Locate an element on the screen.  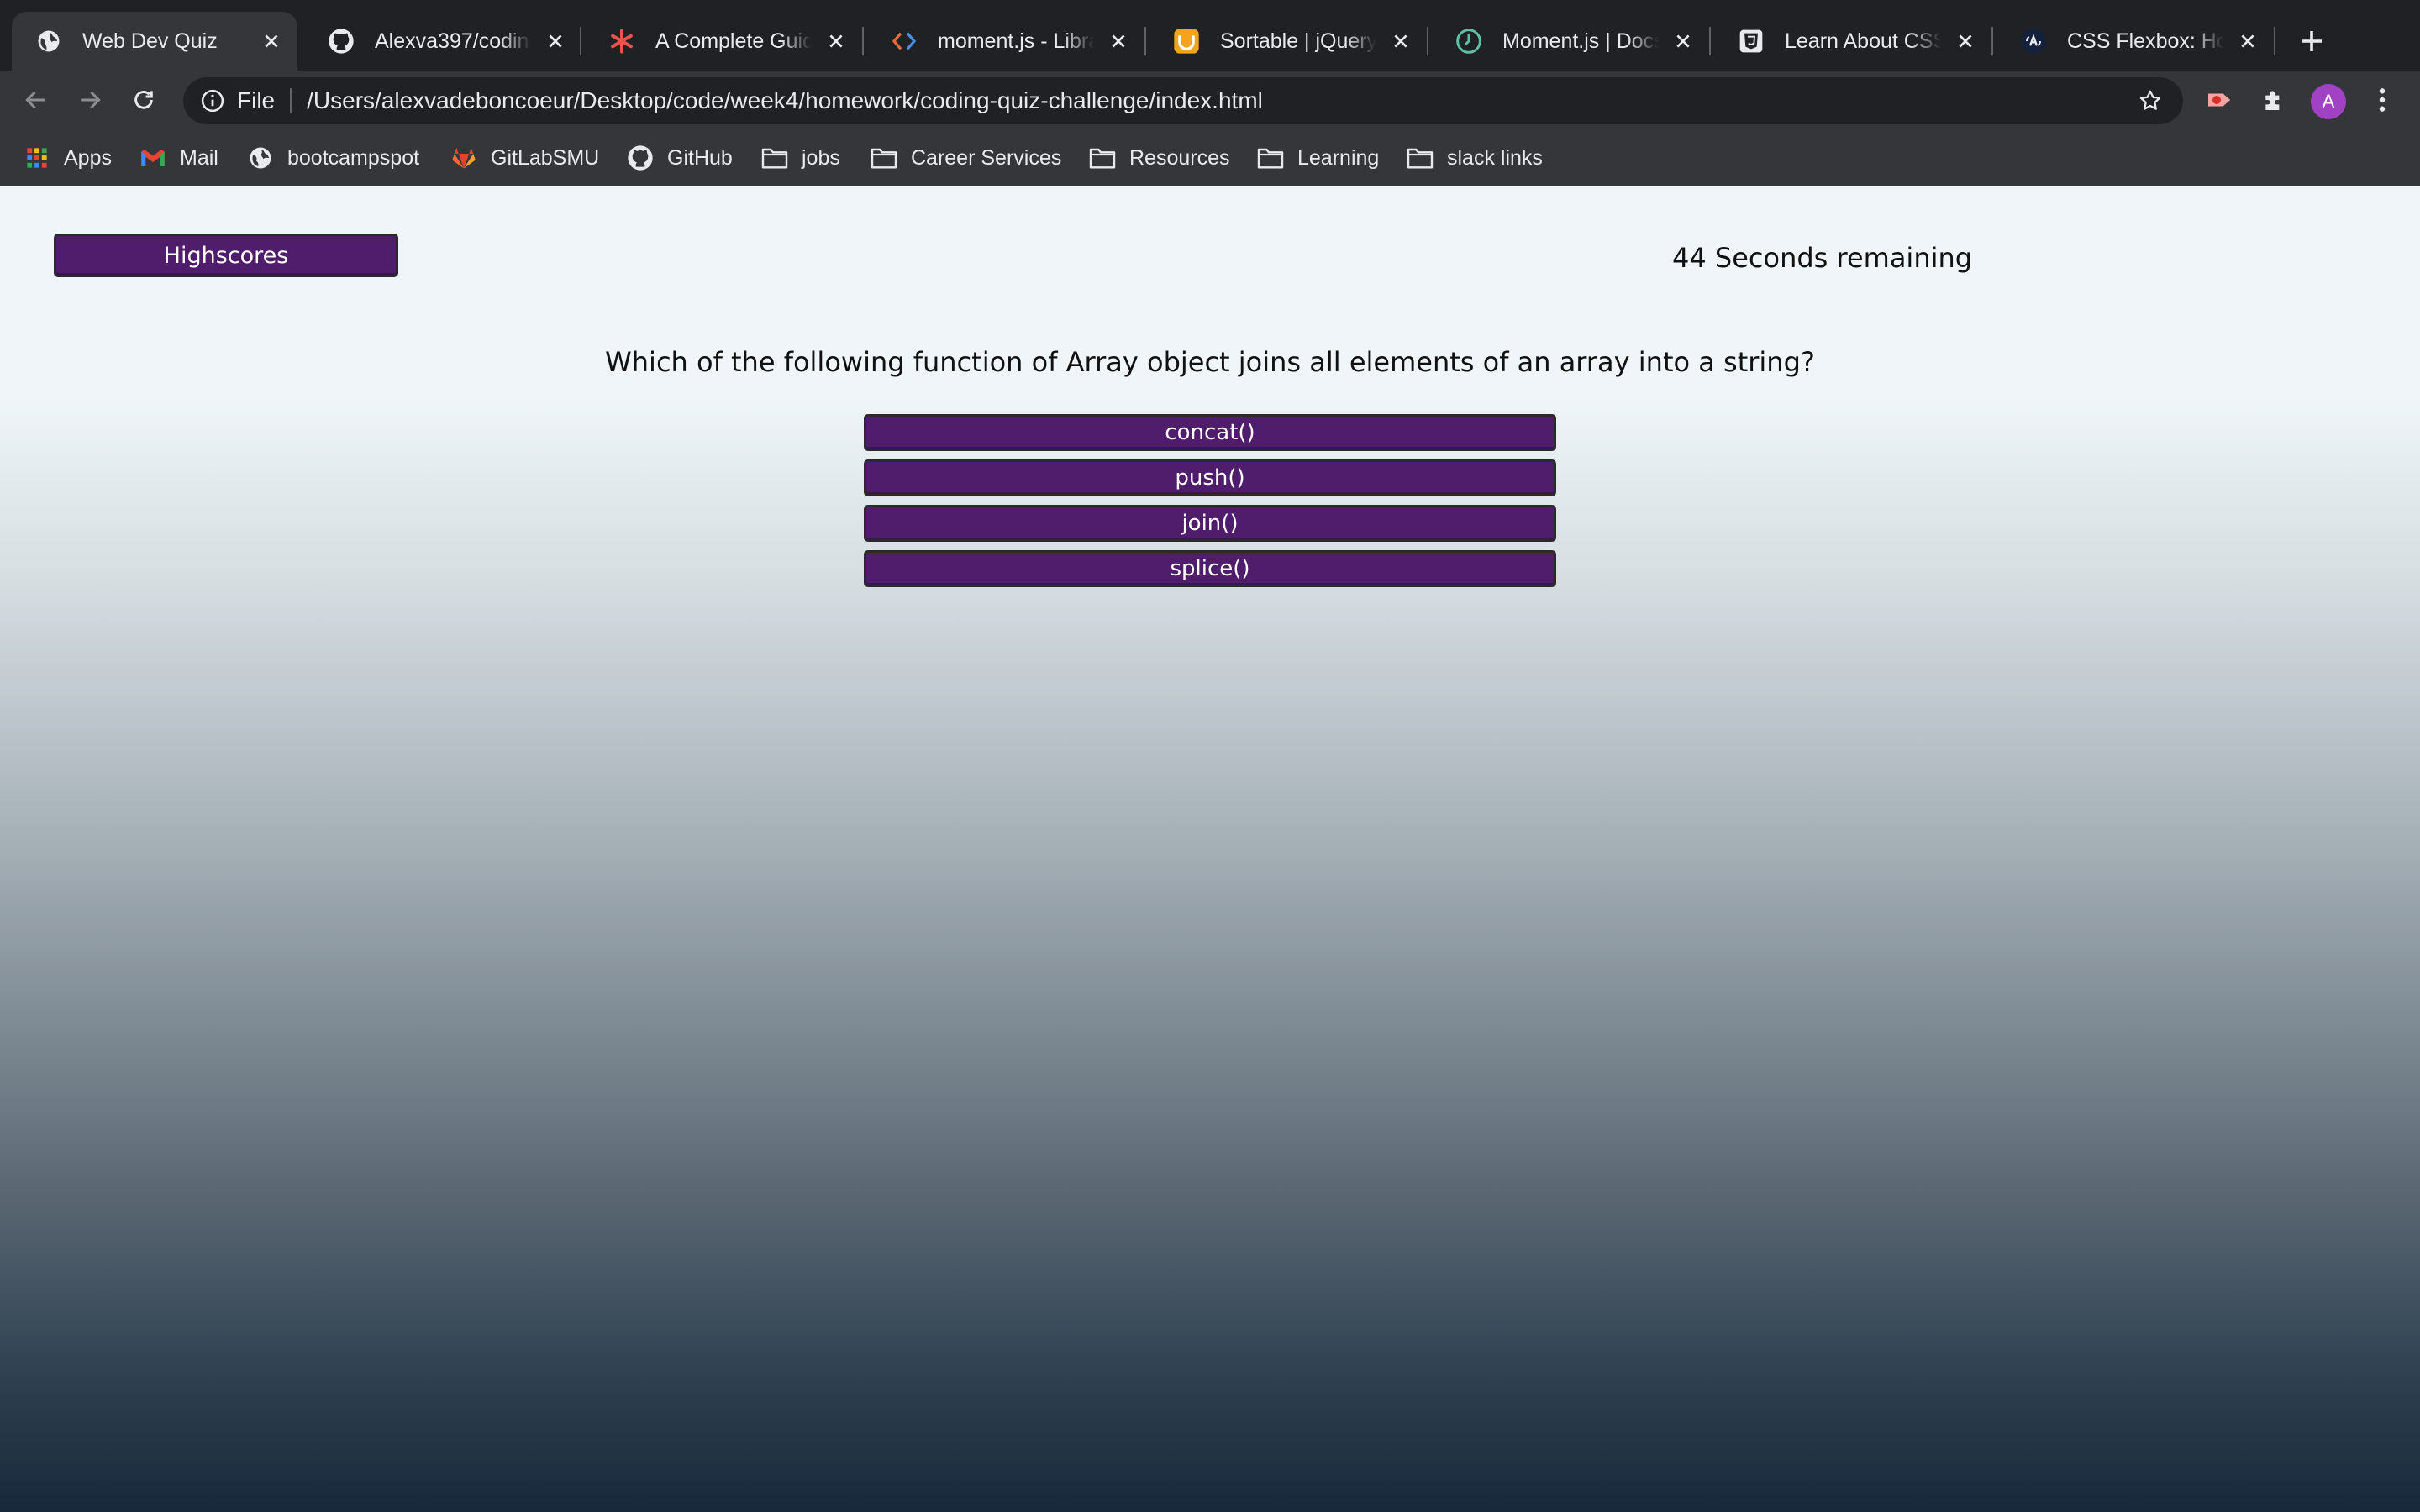
screencast-extension-button is located at coordinates (2221, 100).